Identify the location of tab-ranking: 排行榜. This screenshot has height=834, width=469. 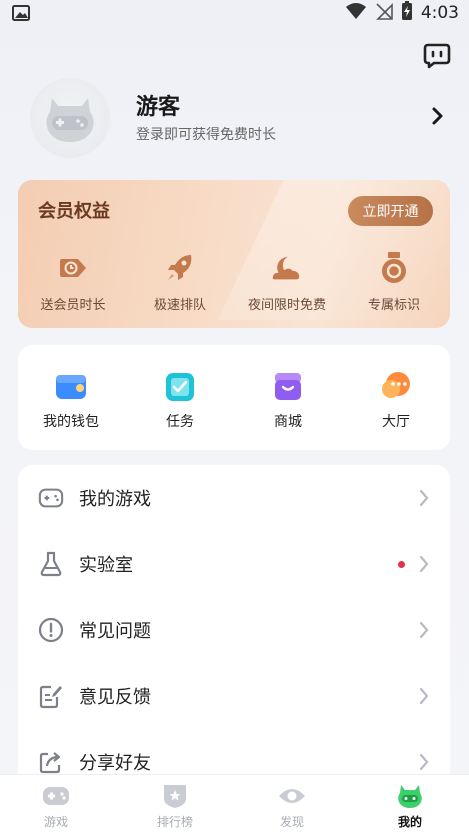
(175, 806).